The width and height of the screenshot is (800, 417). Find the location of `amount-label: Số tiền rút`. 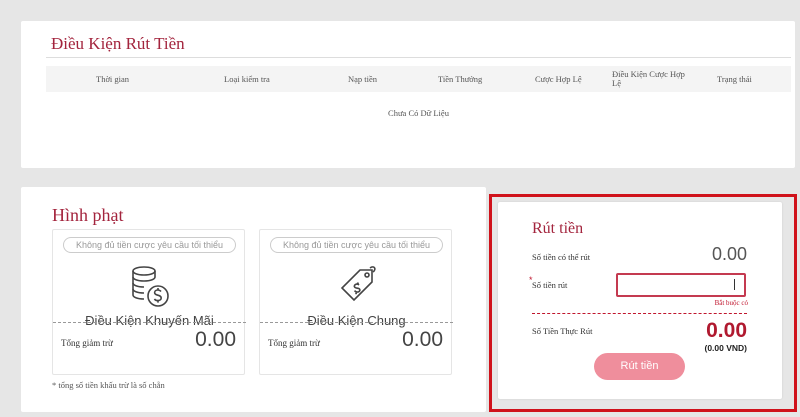

amount-label: Số tiền rút is located at coordinates (550, 285).